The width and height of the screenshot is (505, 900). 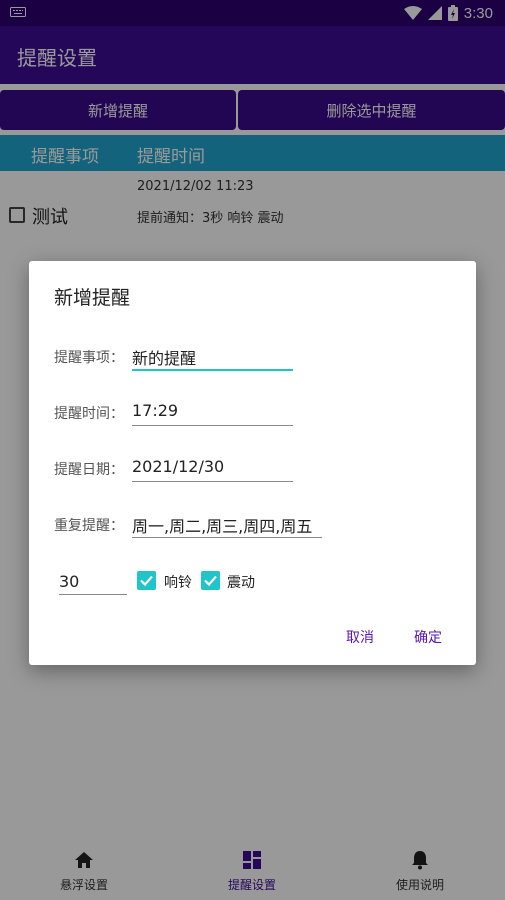 What do you see at coordinates (178, 466) in the screenshot?
I see `date-input: 2021/12/30` at bounding box center [178, 466].